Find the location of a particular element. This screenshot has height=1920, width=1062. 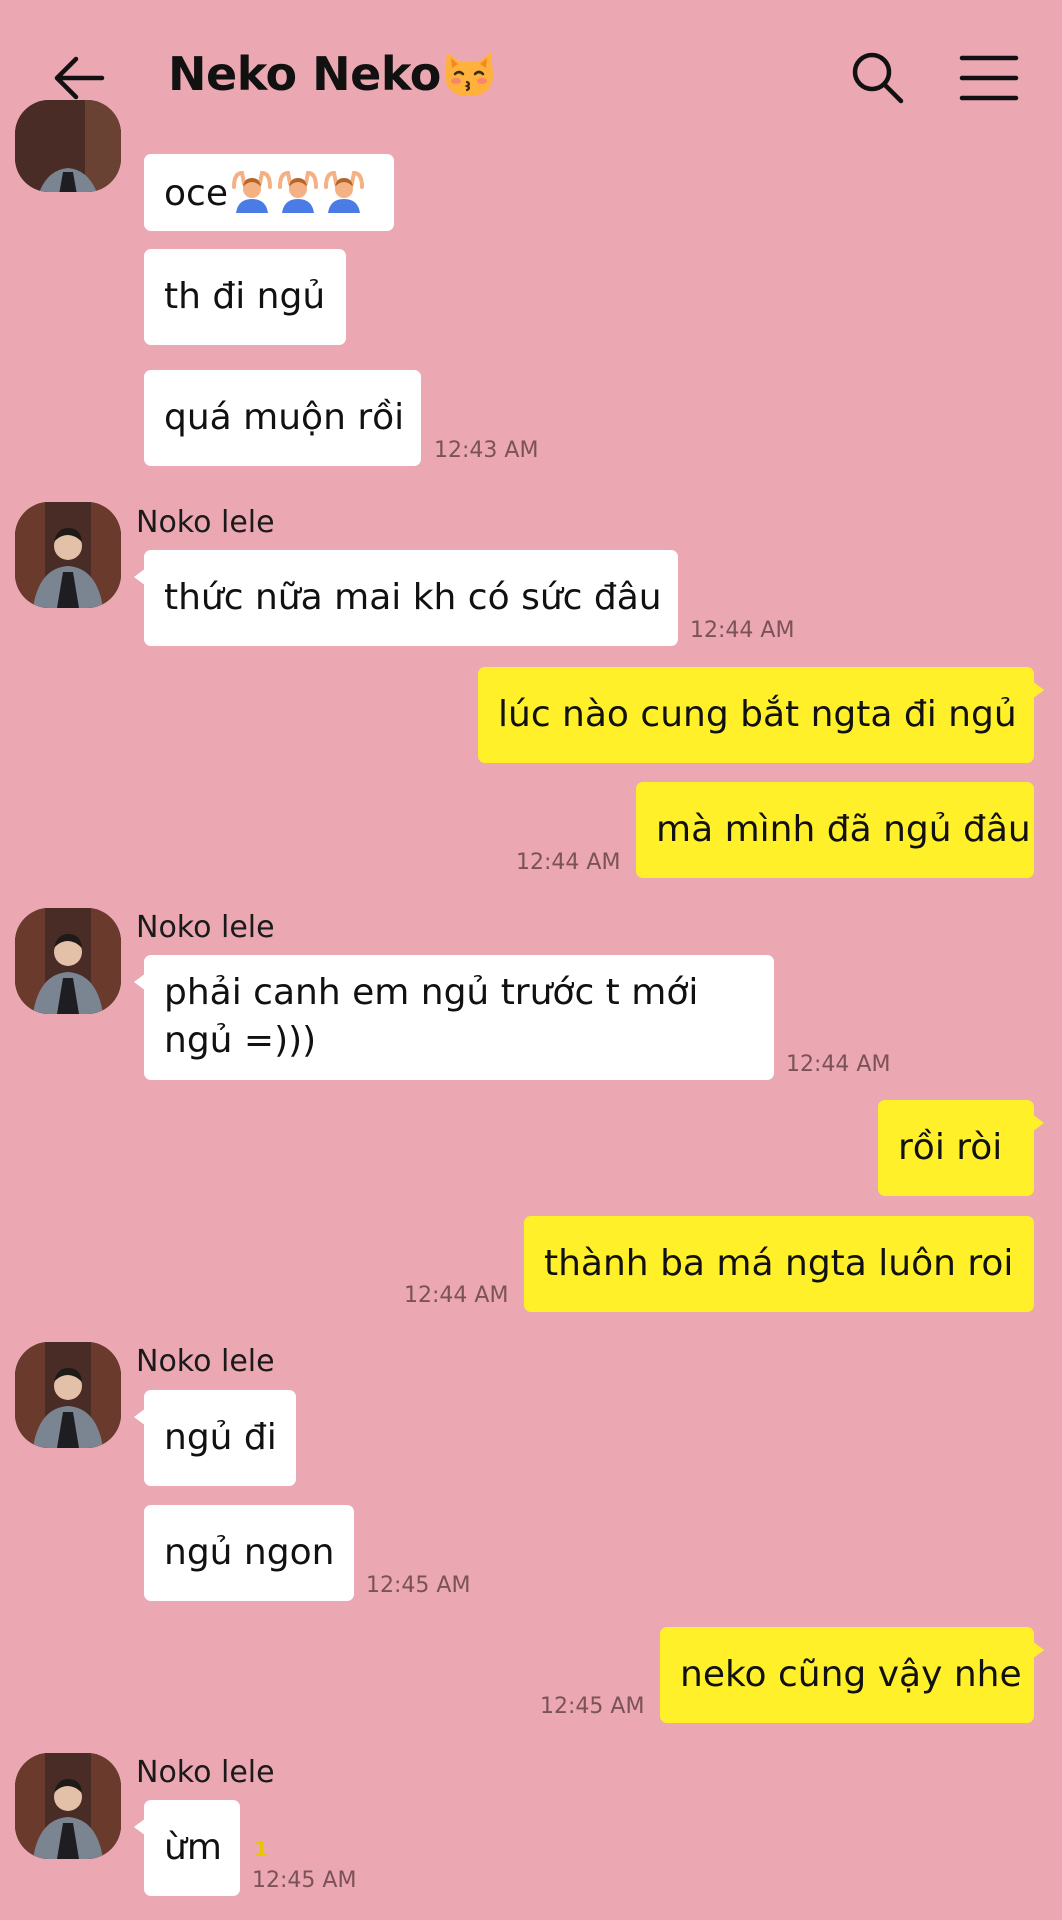

arrow-left-icon is located at coordinates (79, 78).